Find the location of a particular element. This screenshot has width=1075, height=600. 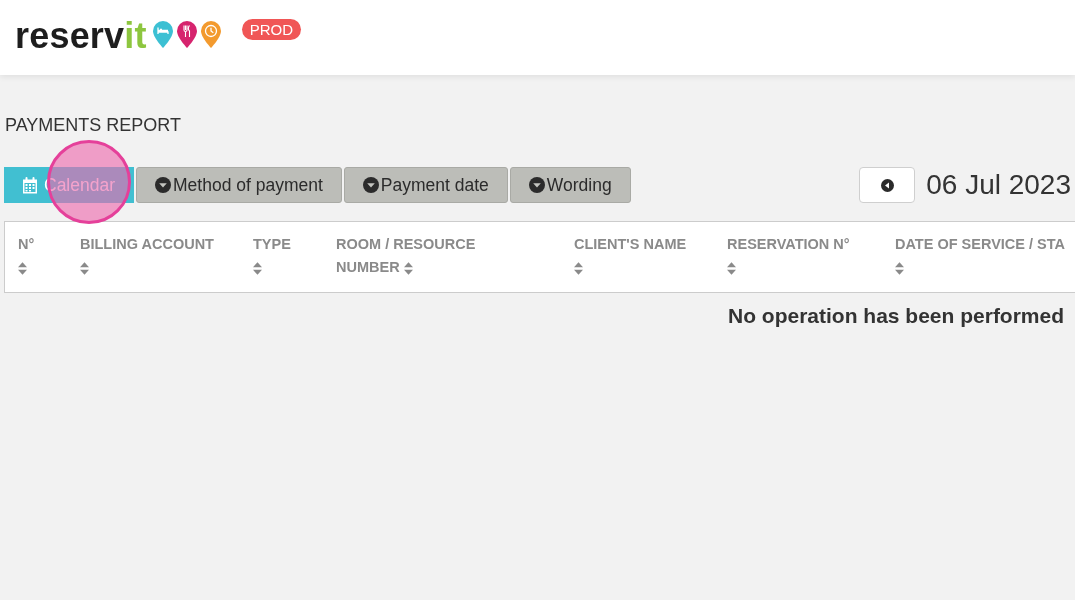

calendar-icon is located at coordinates (30, 185).